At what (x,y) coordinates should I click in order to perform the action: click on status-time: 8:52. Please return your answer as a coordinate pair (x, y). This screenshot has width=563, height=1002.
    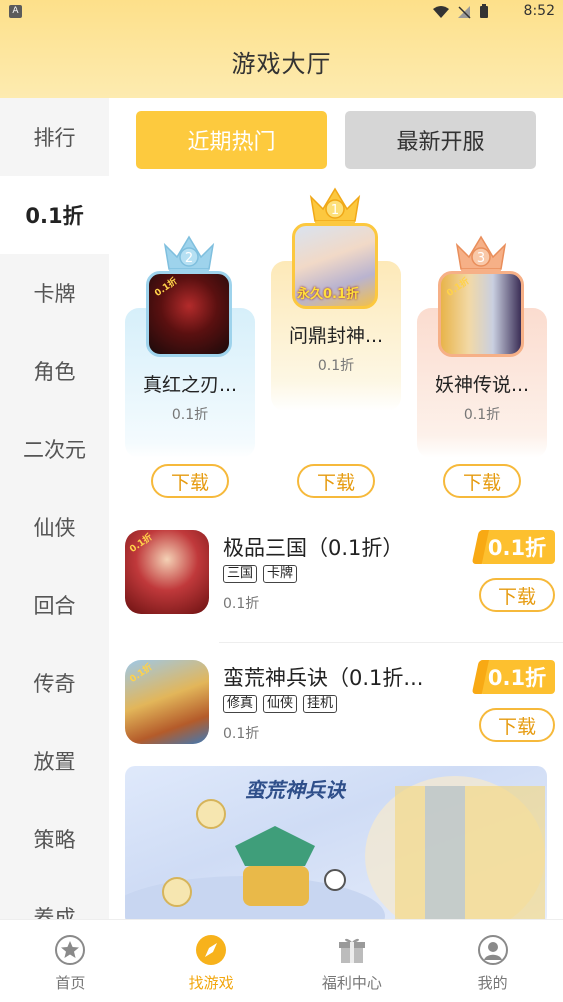
    Looking at the image, I should click on (539, 11).